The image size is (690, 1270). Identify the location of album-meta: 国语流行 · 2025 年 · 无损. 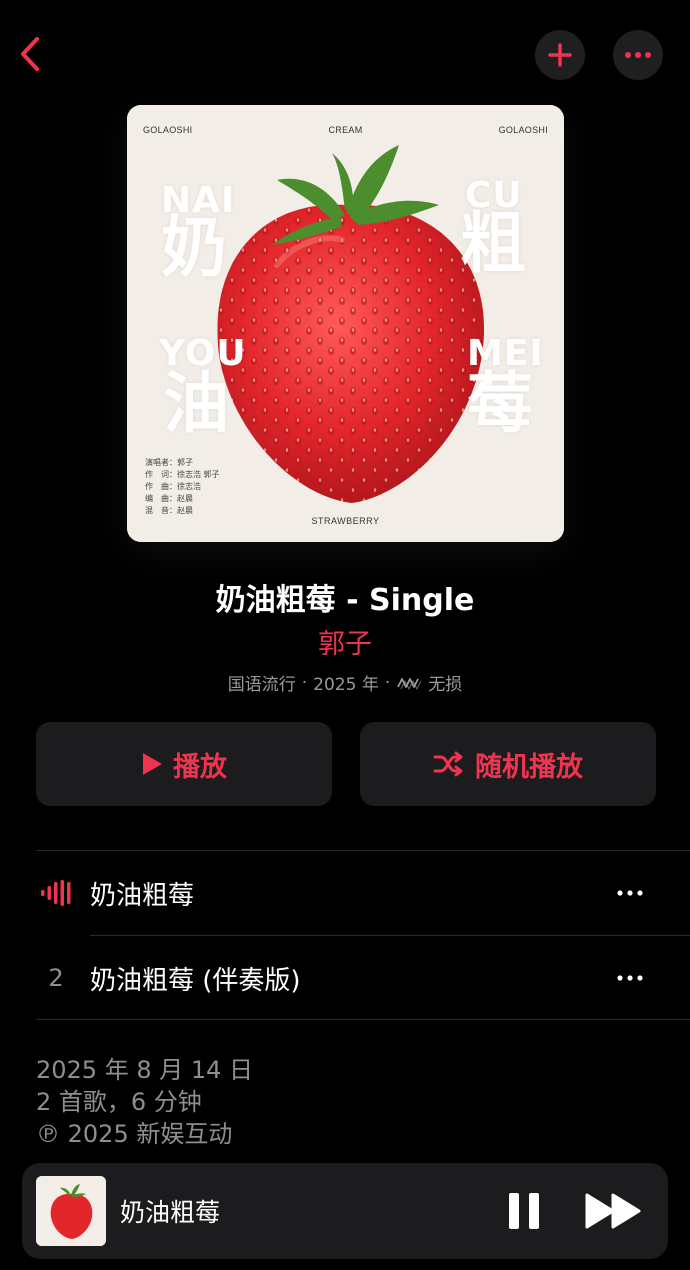
(345, 683).